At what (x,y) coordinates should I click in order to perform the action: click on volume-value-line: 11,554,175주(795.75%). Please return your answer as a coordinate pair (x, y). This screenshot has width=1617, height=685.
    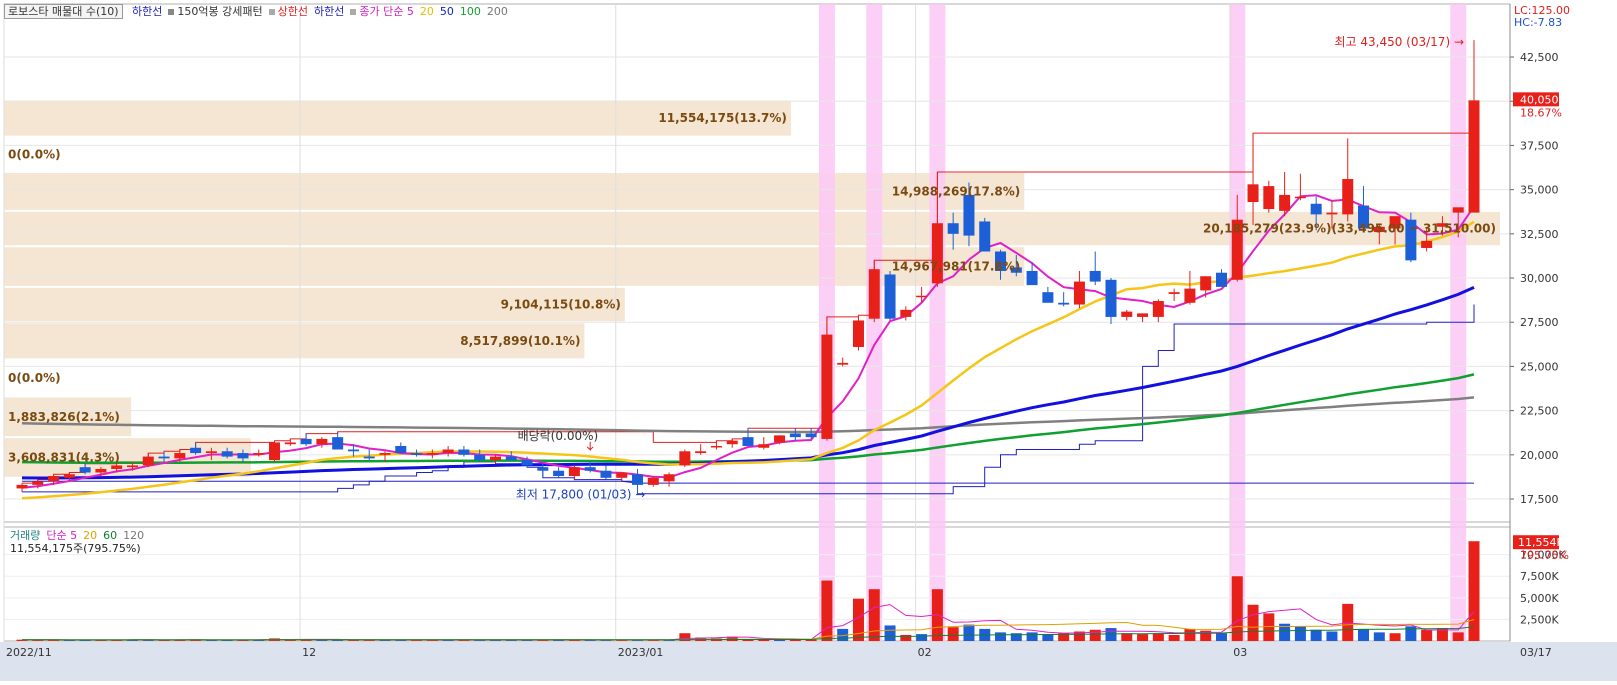
    Looking at the image, I should click on (75, 548).